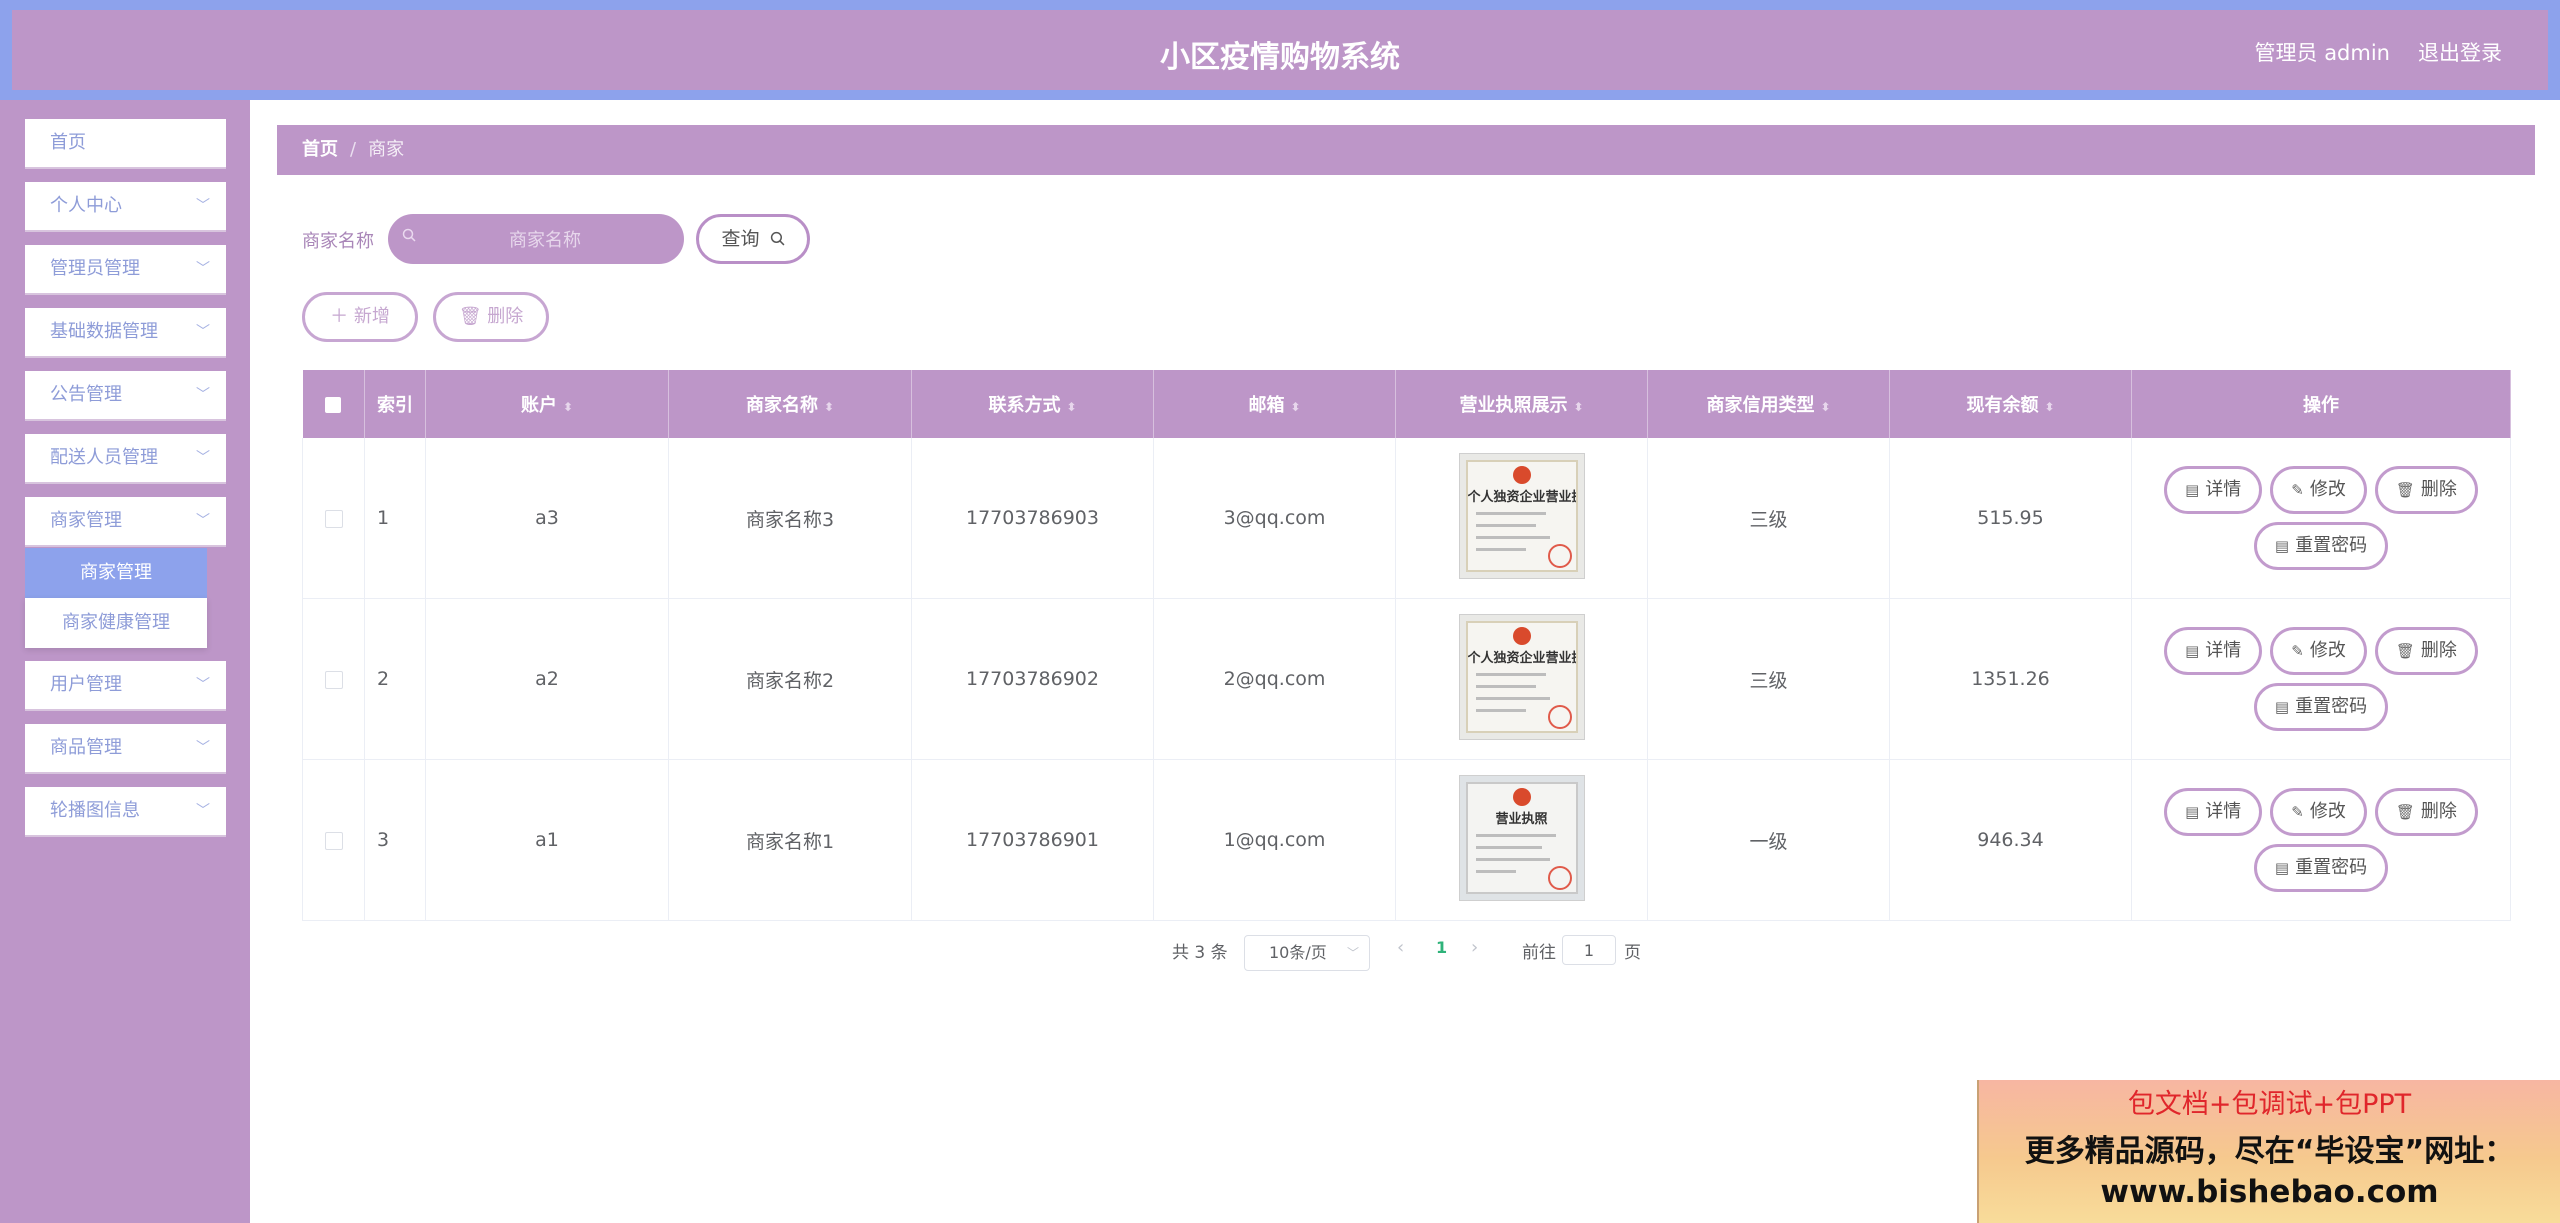 The width and height of the screenshot is (2560, 1223). Describe the element at coordinates (86, 684) in the screenshot. I see `sidebar-item-label: 用户管理` at that location.